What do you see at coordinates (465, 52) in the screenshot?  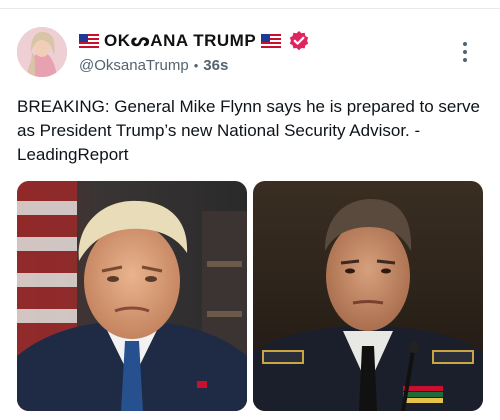 I see `more-options-button` at bounding box center [465, 52].